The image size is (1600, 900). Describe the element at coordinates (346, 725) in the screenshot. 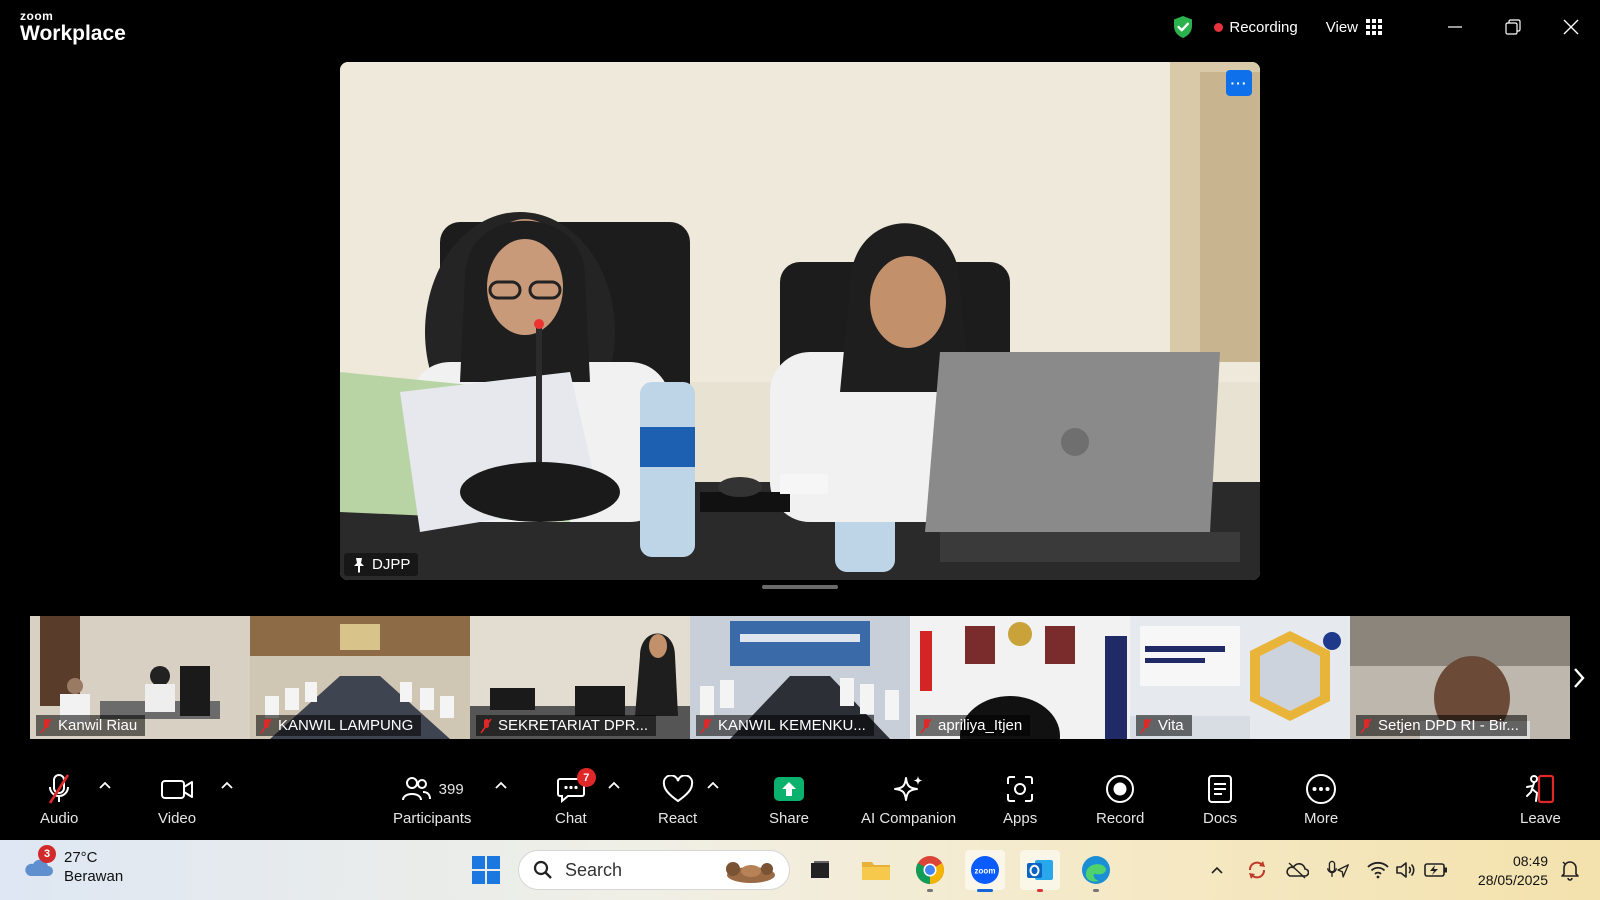

I see `participant-name: KANWIL LAMPUNG` at that location.